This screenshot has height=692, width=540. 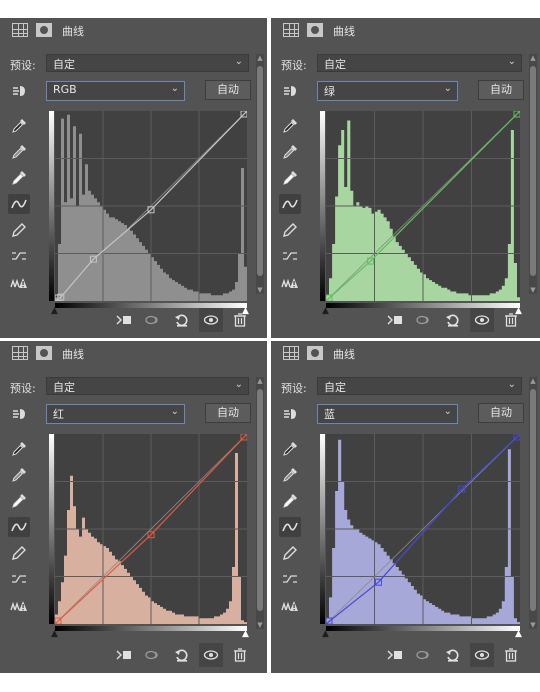 What do you see at coordinates (387, 414) in the screenshot?
I see `channel-select: 蓝 ⌄` at bounding box center [387, 414].